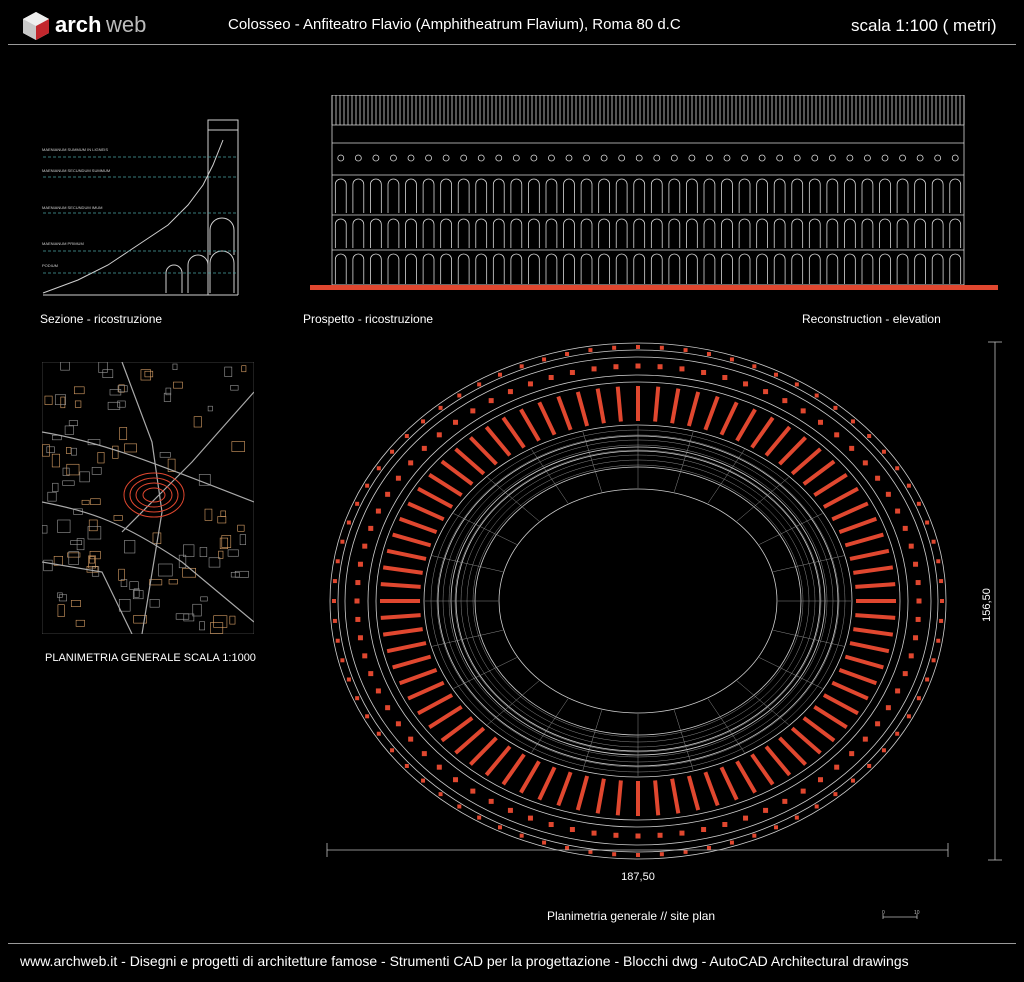  What do you see at coordinates (871, 319) in the screenshot?
I see `elevation-caption-en: Reconstruction - elevation` at bounding box center [871, 319].